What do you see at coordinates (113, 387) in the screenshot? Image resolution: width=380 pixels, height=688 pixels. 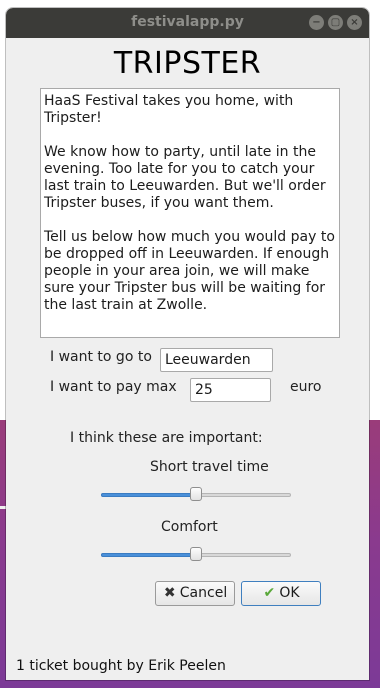 I see `price-label: I want to pay max` at bounding box center [113, 387].